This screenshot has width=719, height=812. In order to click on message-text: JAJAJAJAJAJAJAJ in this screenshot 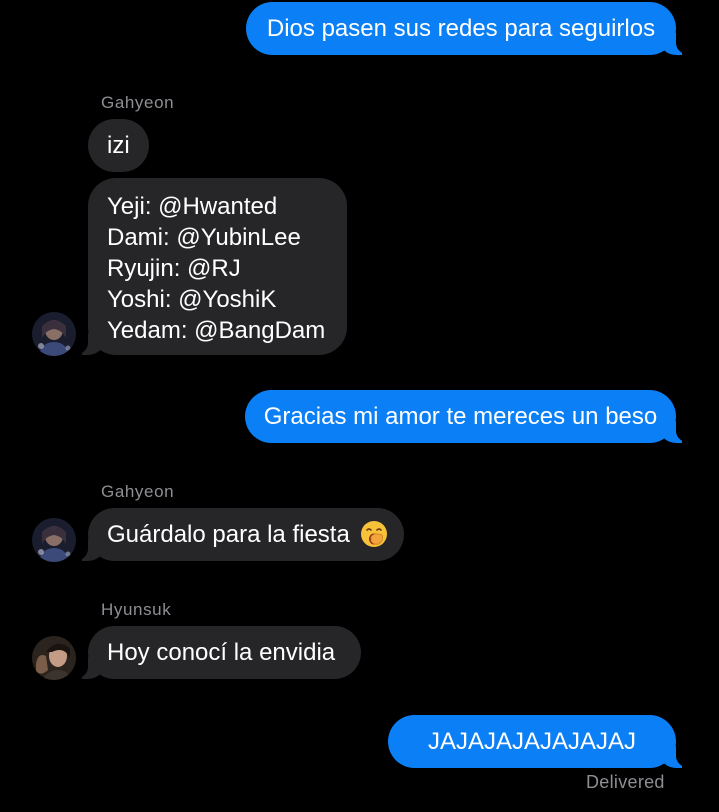, I will do `click(532, 741)`.